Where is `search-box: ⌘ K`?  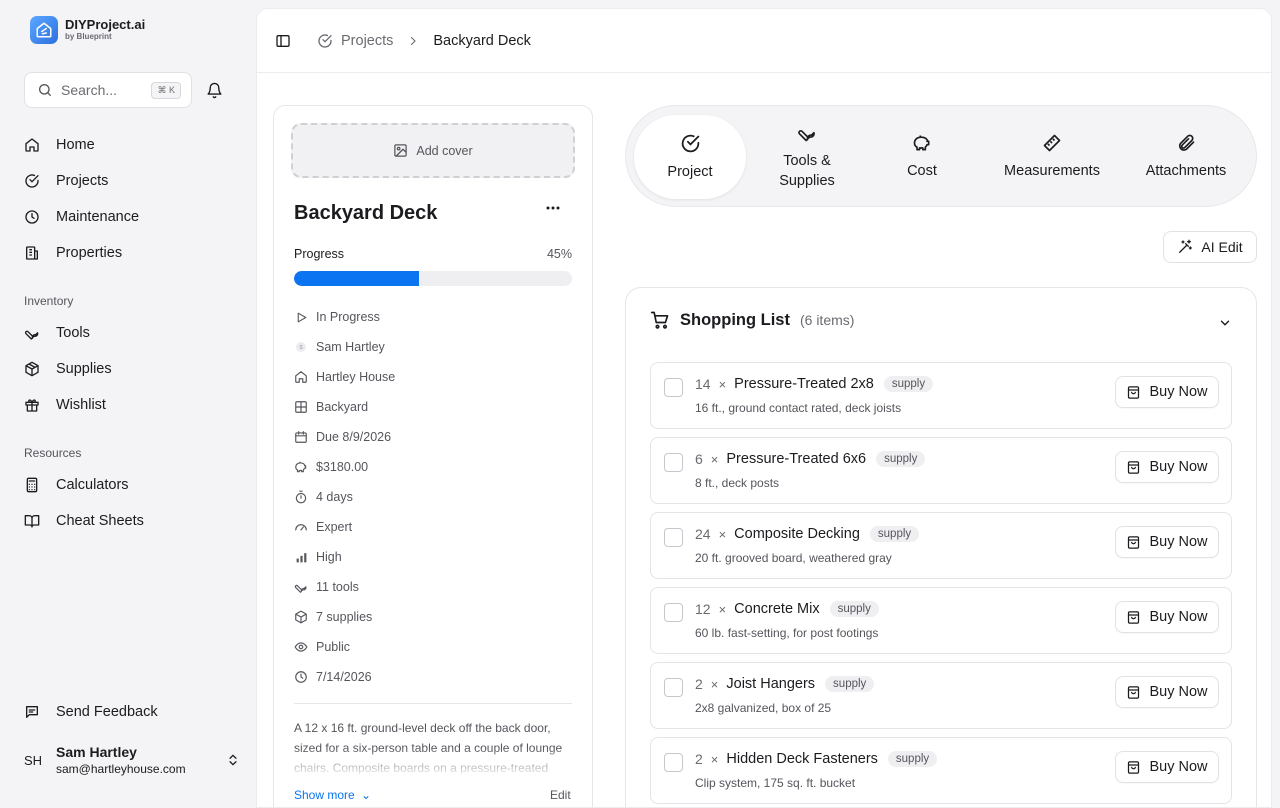
search-box: ⌘ K is located at coordinates (108, 90).